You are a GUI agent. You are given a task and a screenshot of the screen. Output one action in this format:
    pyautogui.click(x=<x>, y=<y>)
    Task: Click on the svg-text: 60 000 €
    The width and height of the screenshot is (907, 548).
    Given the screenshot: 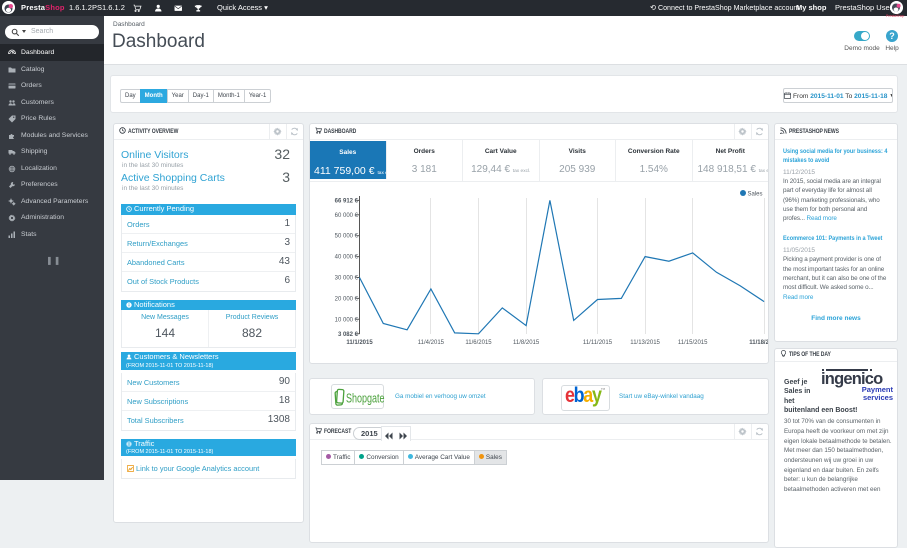 What is the action you would take?
    pyautogui.click(x=347, y=216)
    